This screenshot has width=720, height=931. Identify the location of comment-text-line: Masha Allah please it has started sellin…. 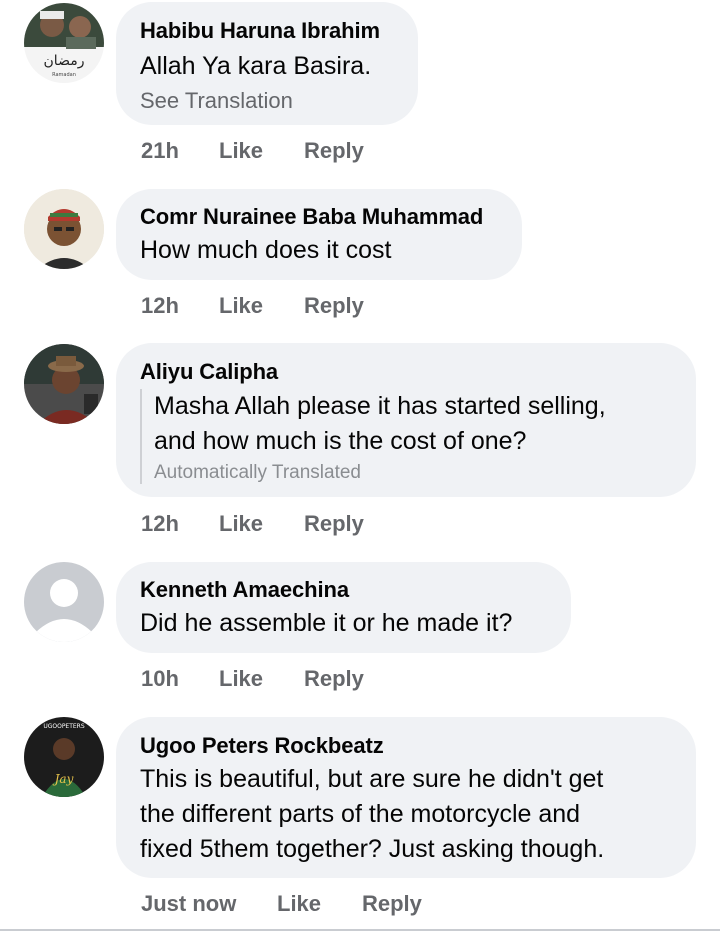
(380, 406).